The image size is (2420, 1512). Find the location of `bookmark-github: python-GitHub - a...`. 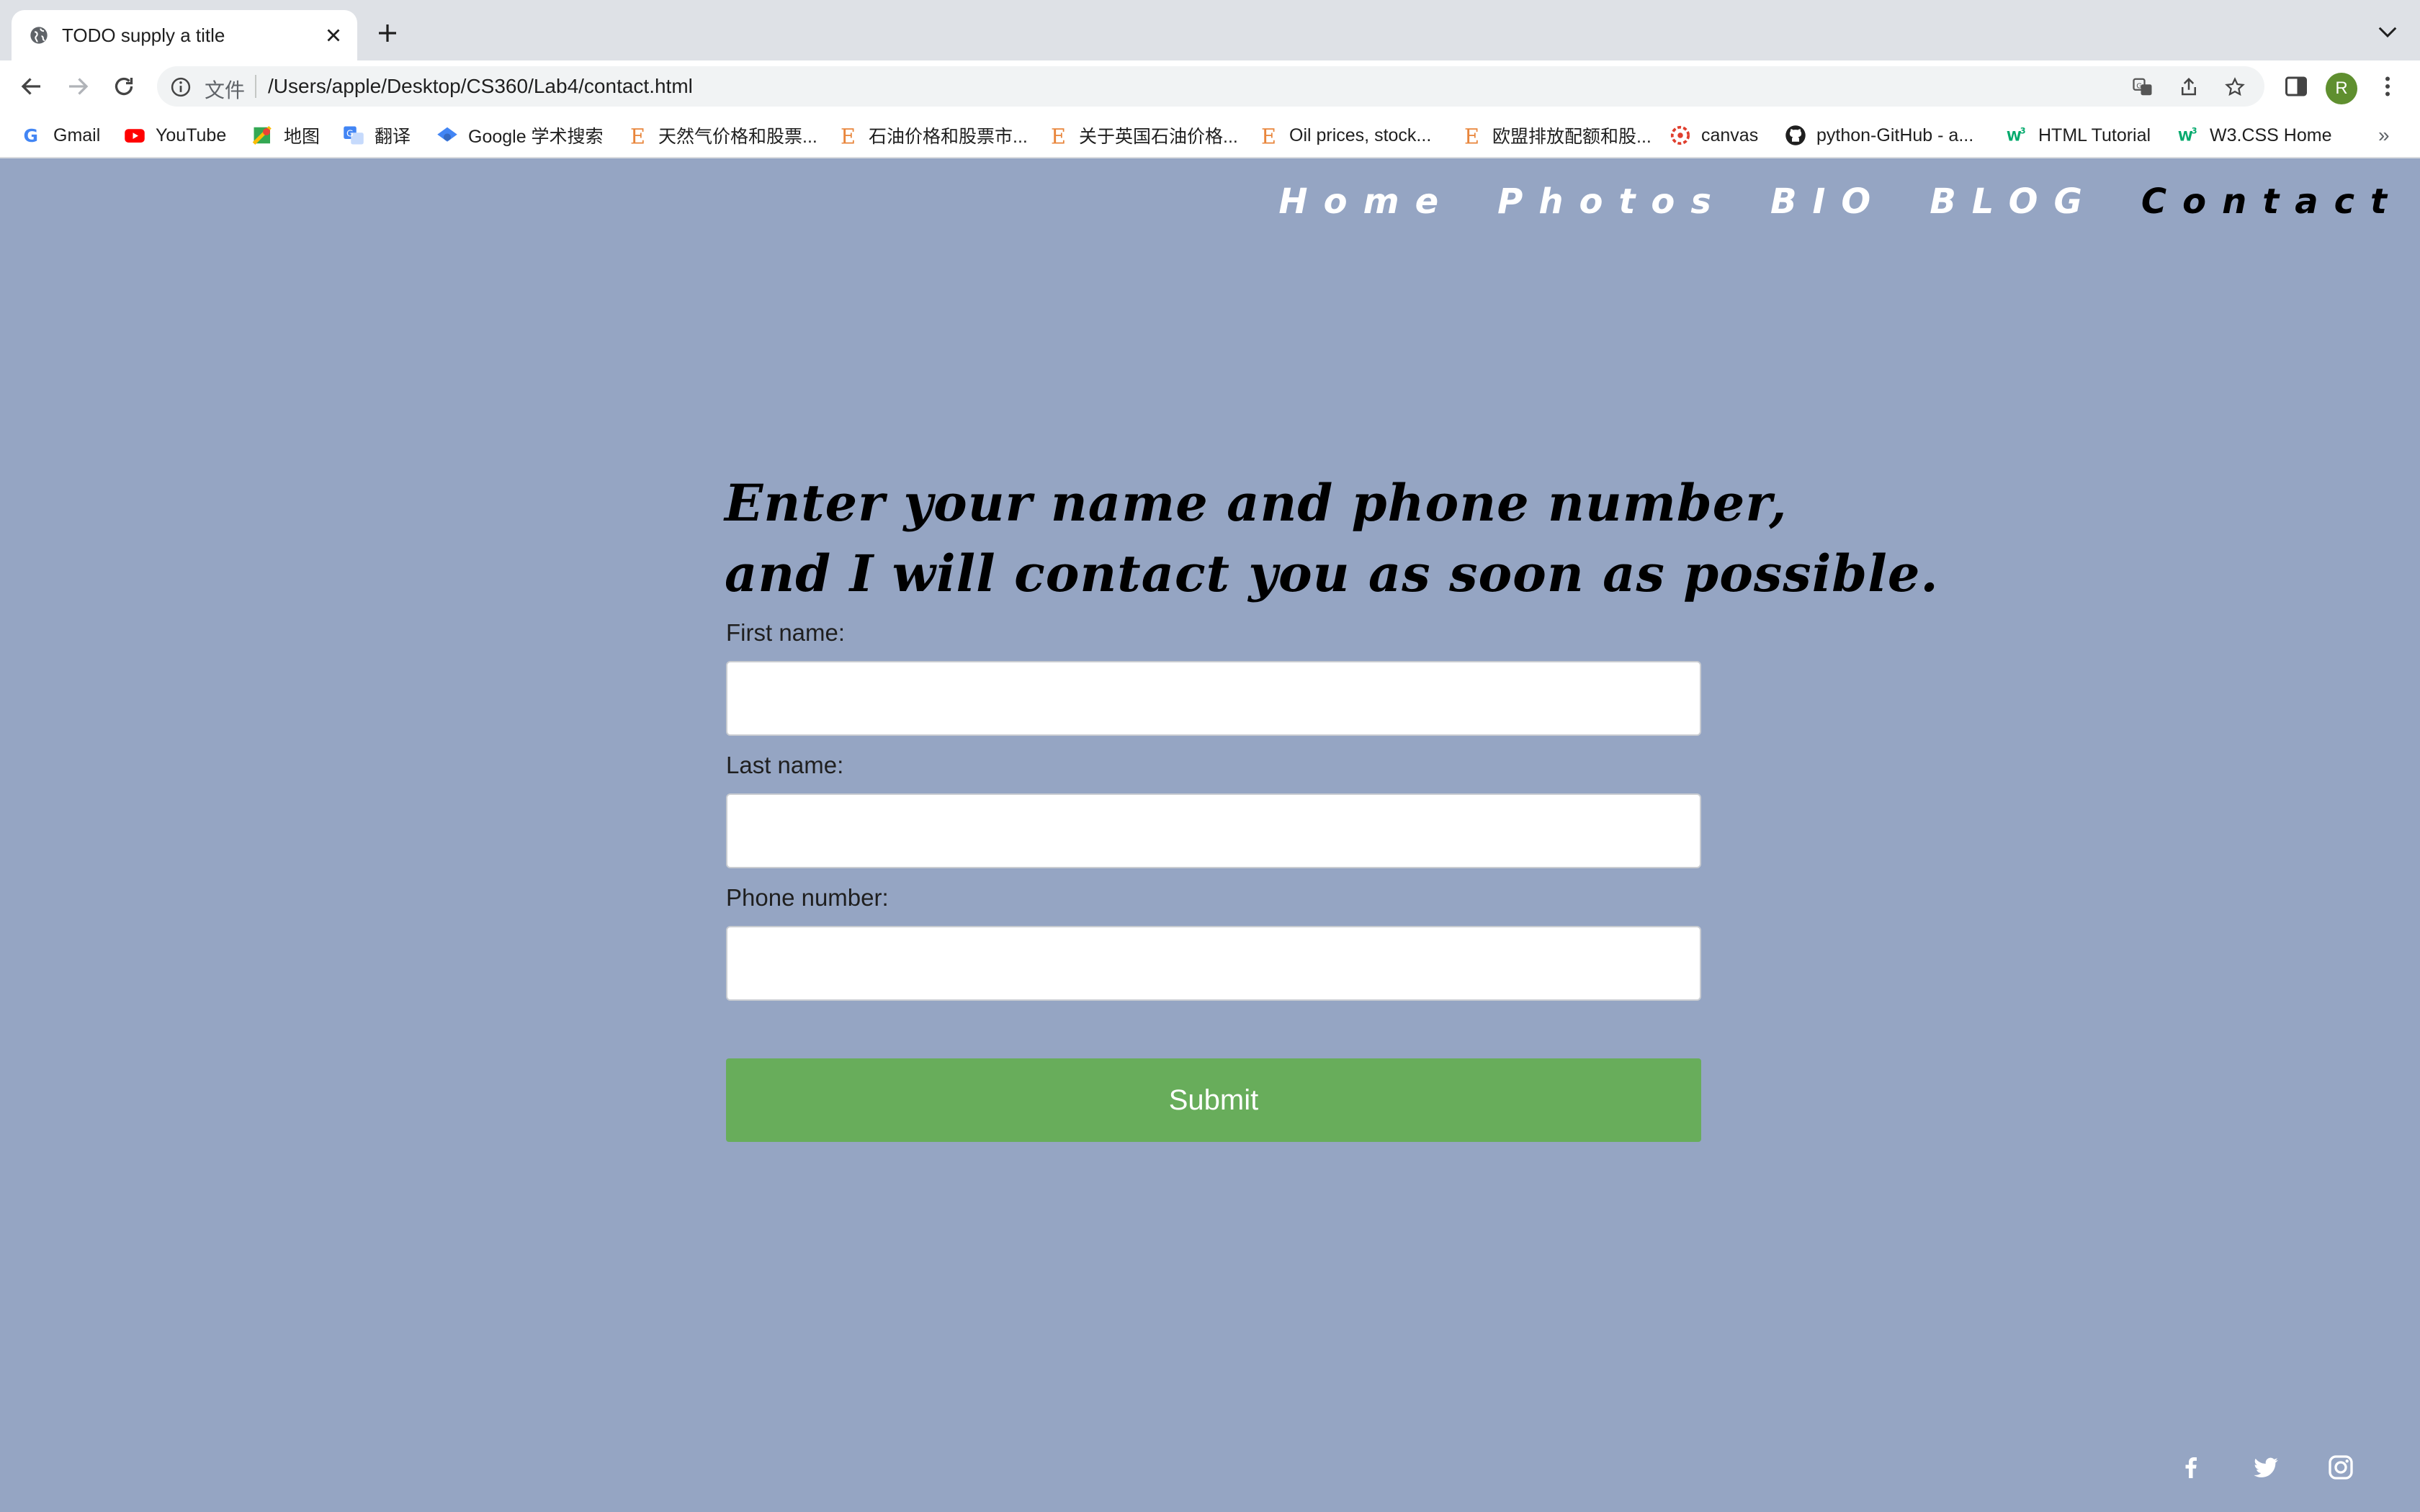

bookmark-github: python-GitHub - a... is located at coordinates (1879, 135).